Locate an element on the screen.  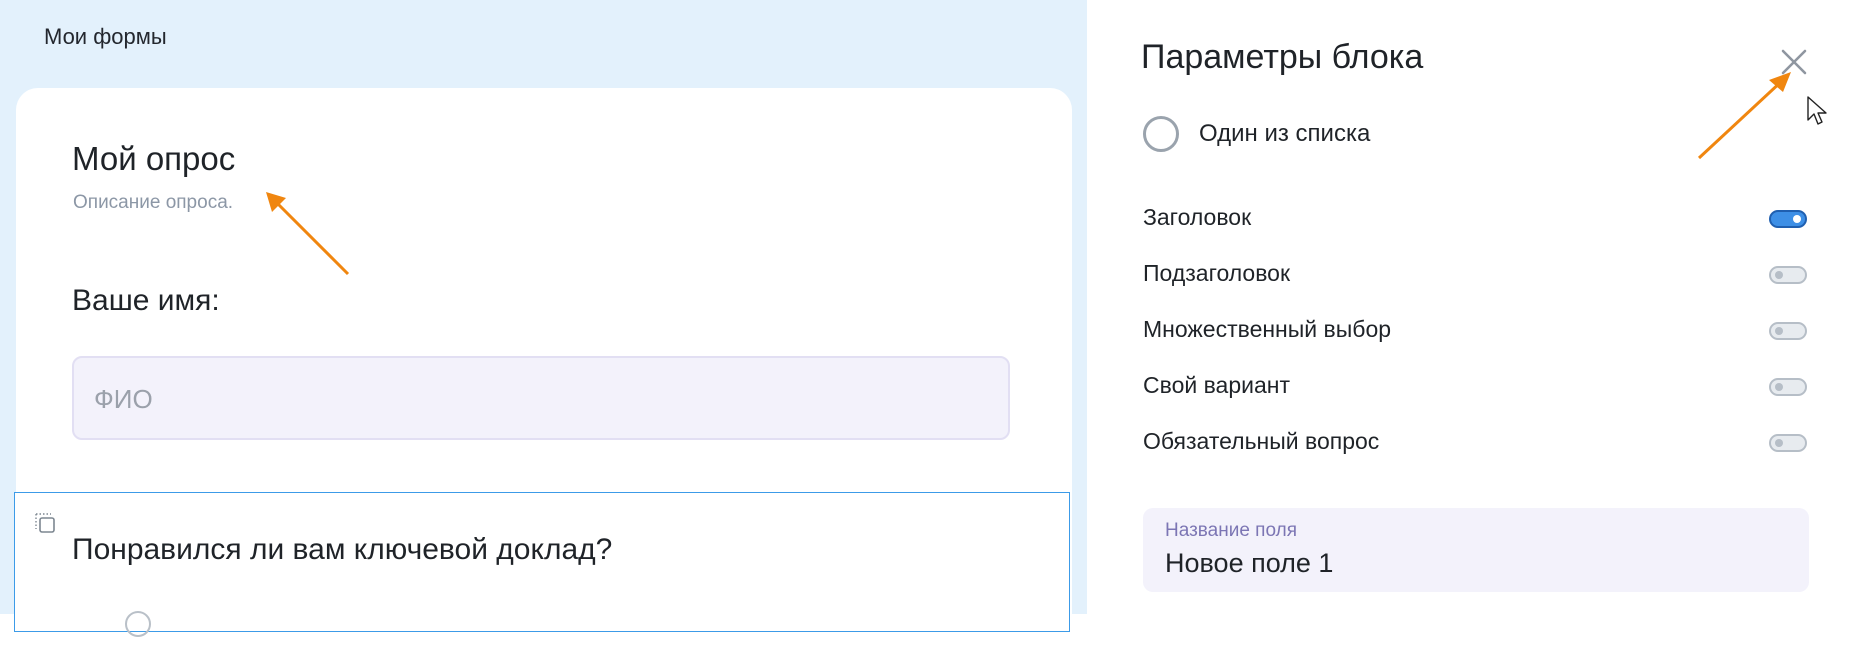
field-name-input: Название поля Новое поле 1 is located at coordinates (1476, 550).